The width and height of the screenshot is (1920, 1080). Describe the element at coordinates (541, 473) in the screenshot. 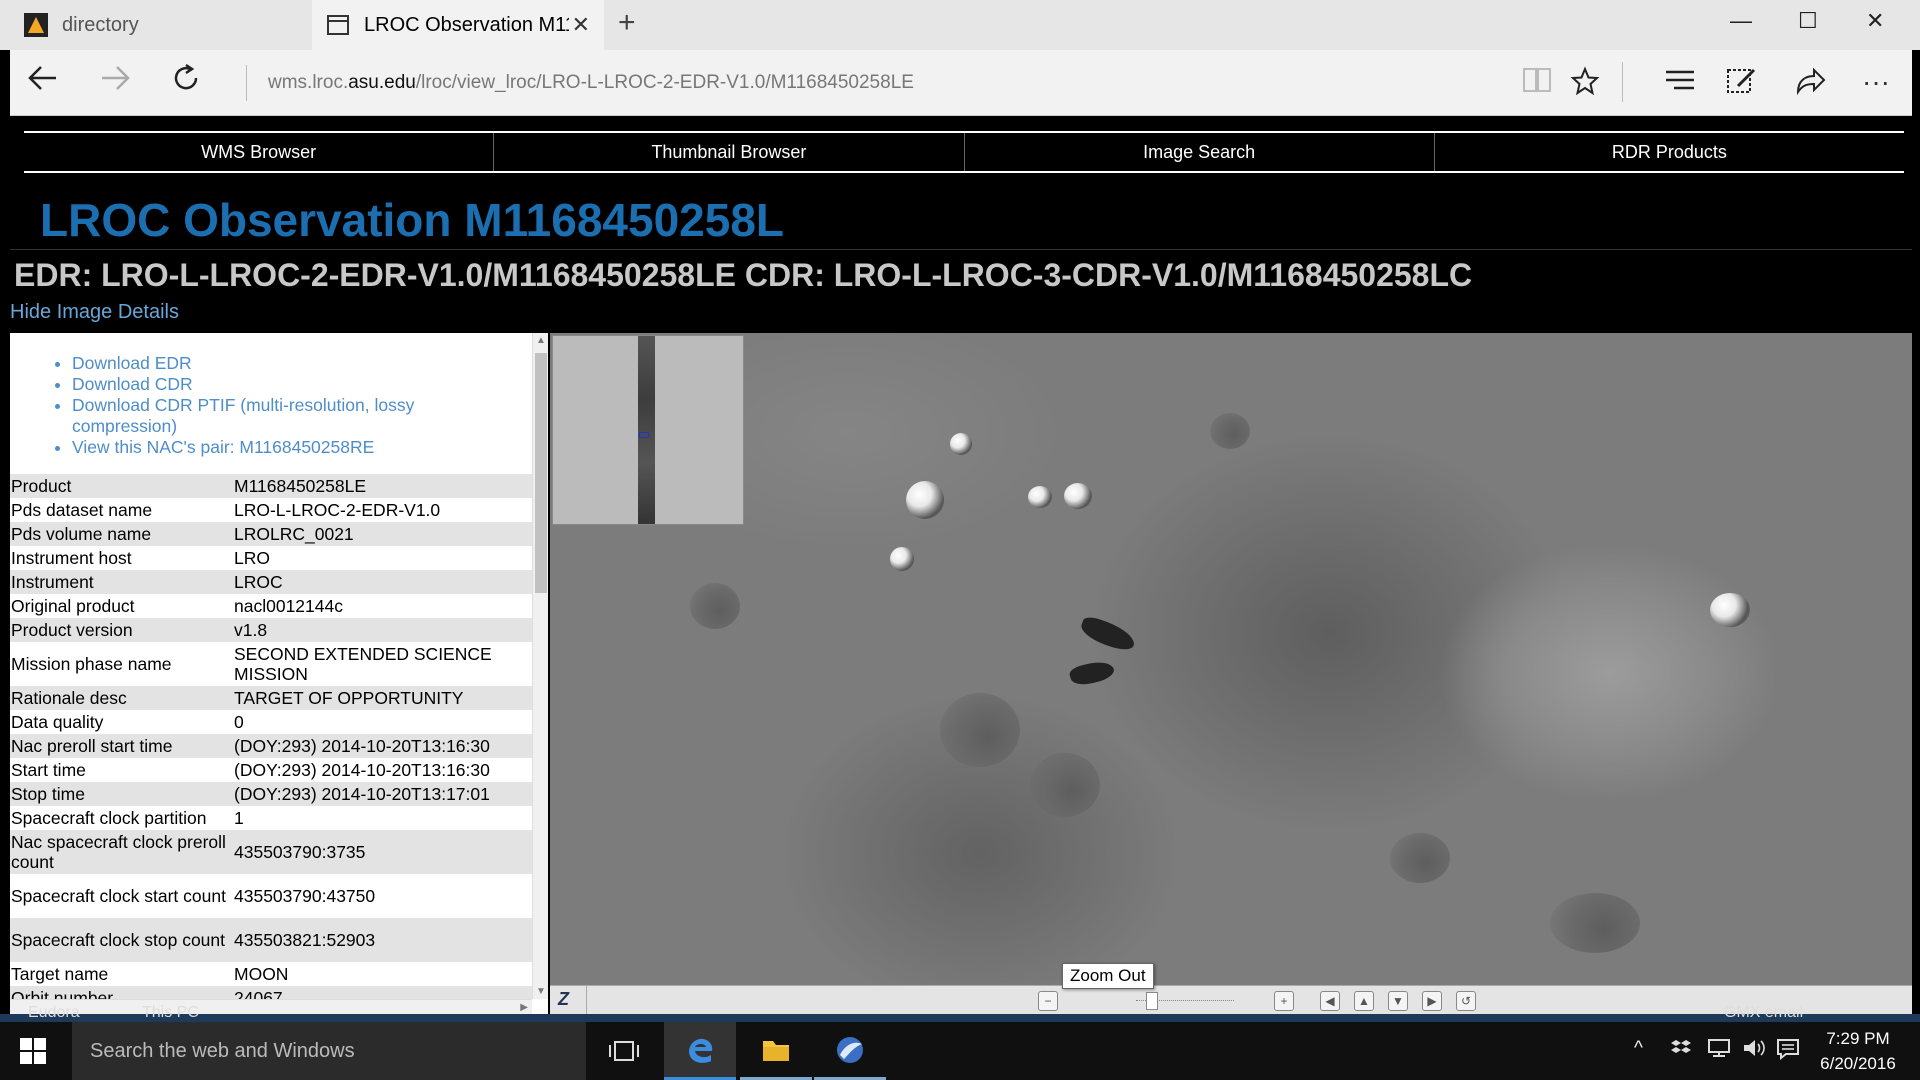

I see `scrollbar-thumb` at that location.